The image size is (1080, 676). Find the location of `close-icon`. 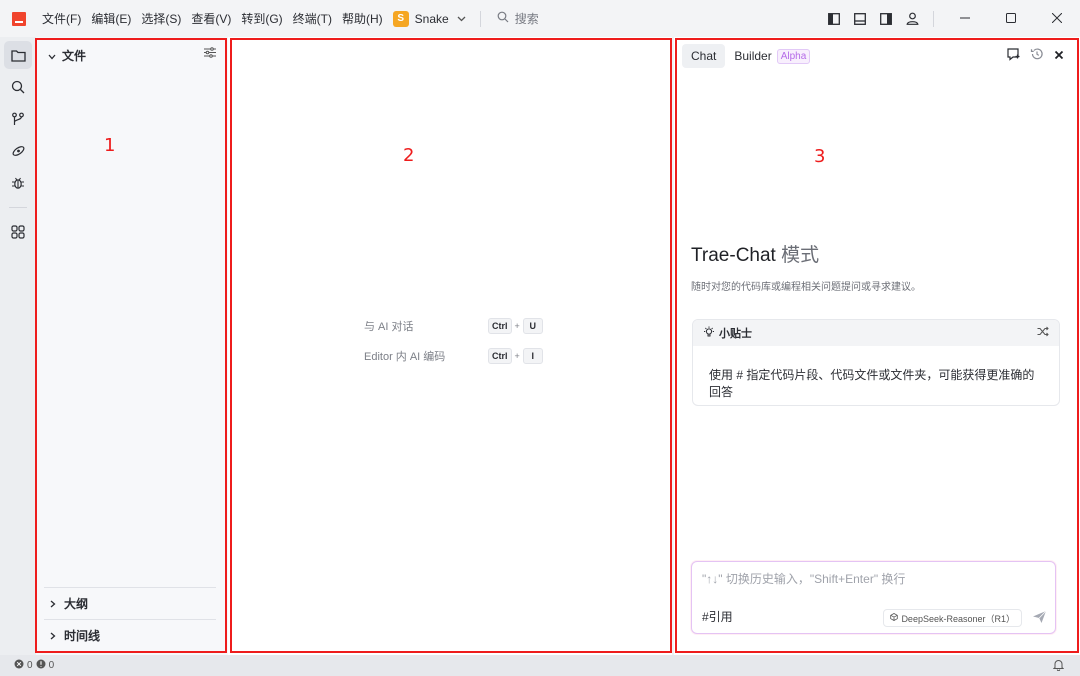

close-icon is located at coordinates (1057, 19).